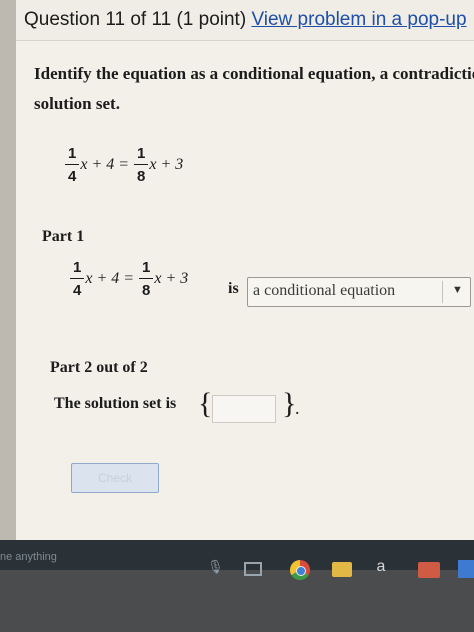 The height and width of the screenshot is (632, 474). I want to click on open-brace: {, so click(205, 403).